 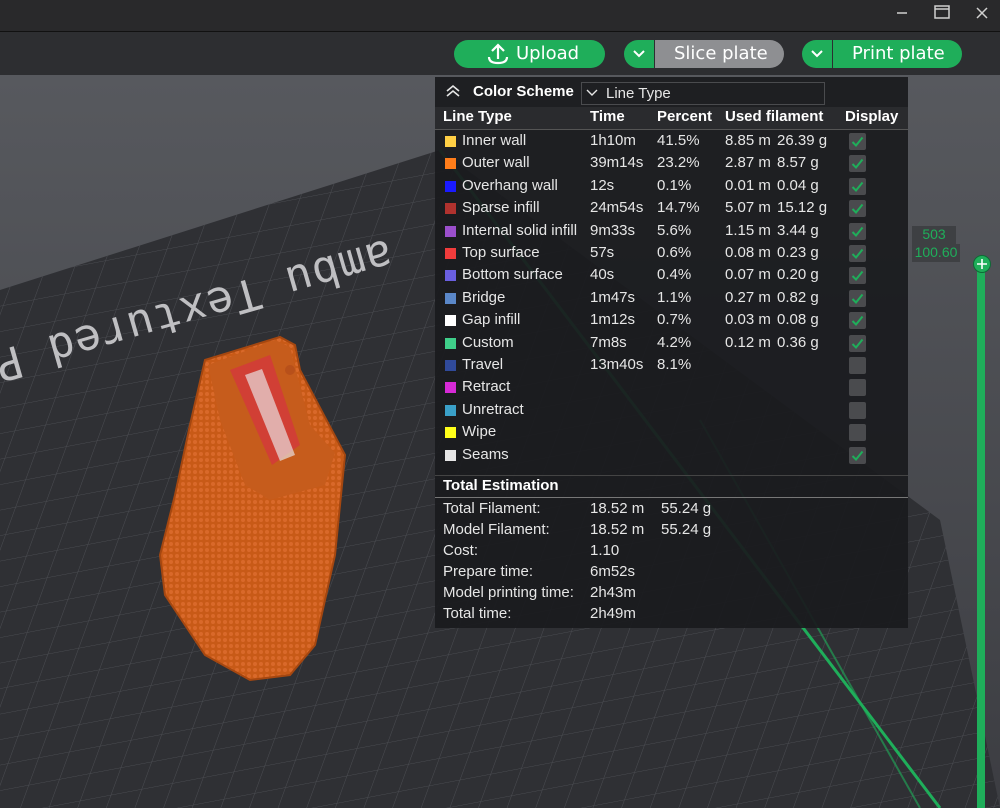 I want to click on header-divider, so click(x=671, y=129).